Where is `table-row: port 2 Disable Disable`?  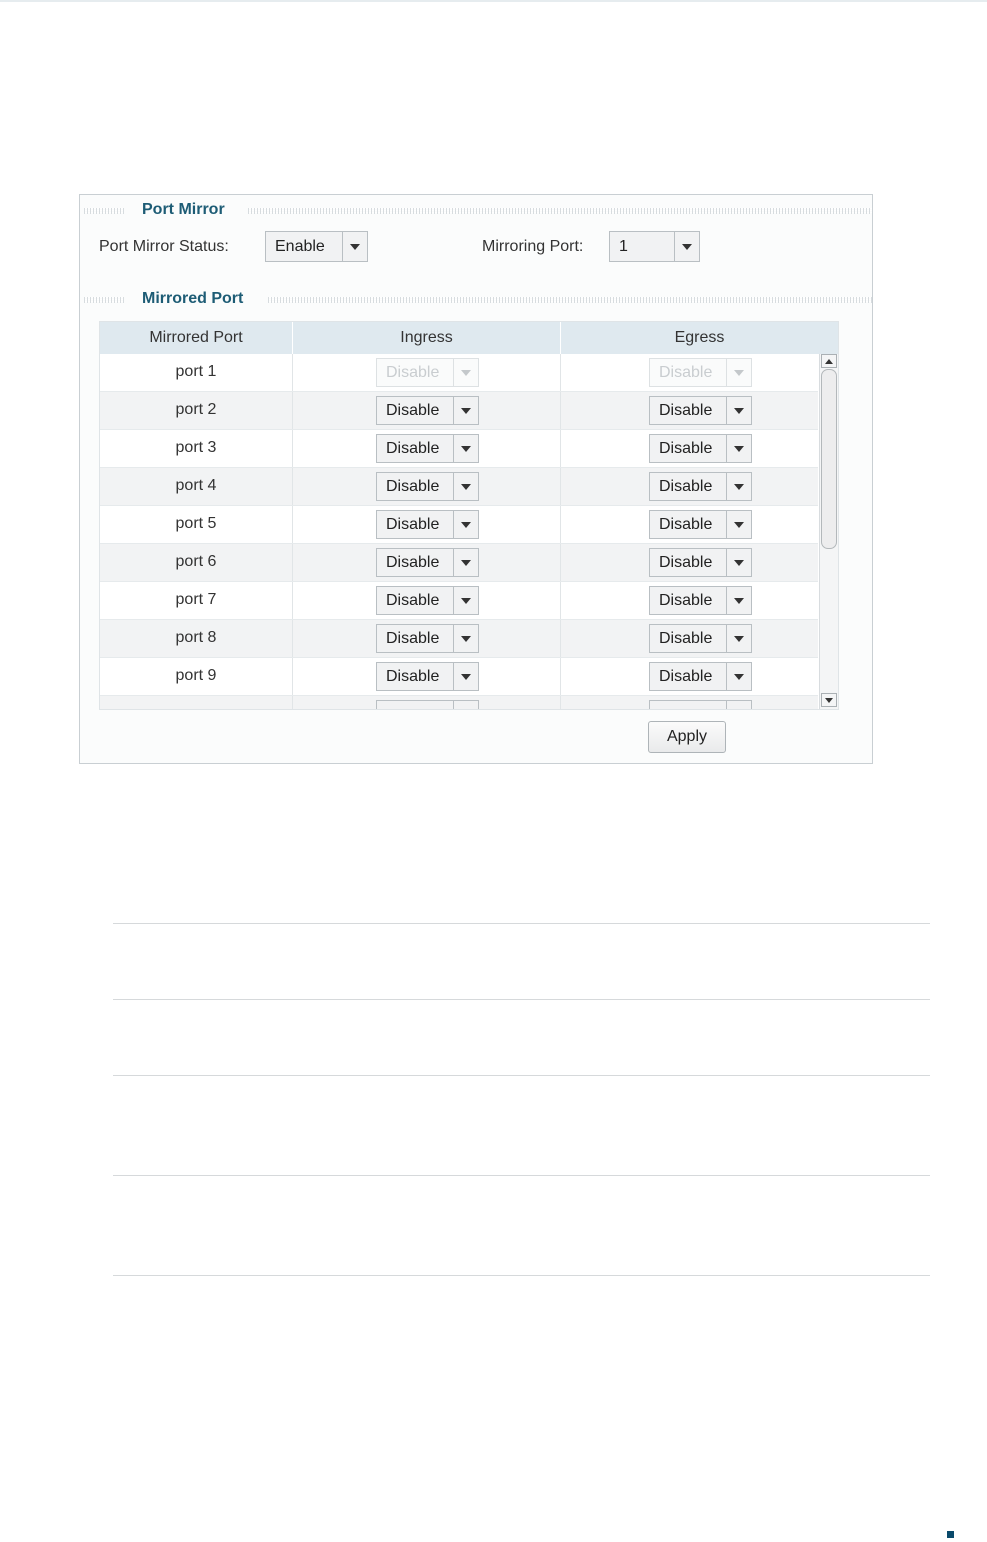
table-row: port 2 Disable Disable is located at coordinates (459, 411).